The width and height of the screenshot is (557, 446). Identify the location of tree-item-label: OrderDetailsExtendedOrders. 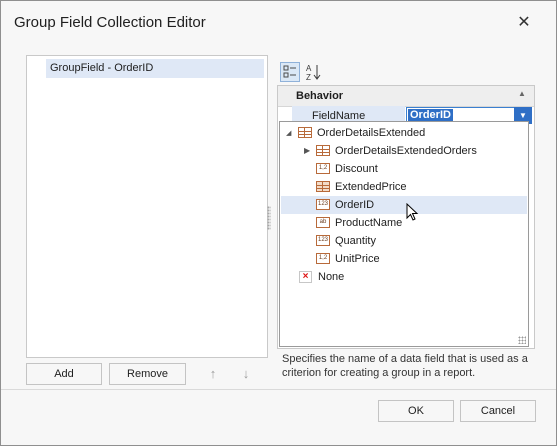
(406, 151).